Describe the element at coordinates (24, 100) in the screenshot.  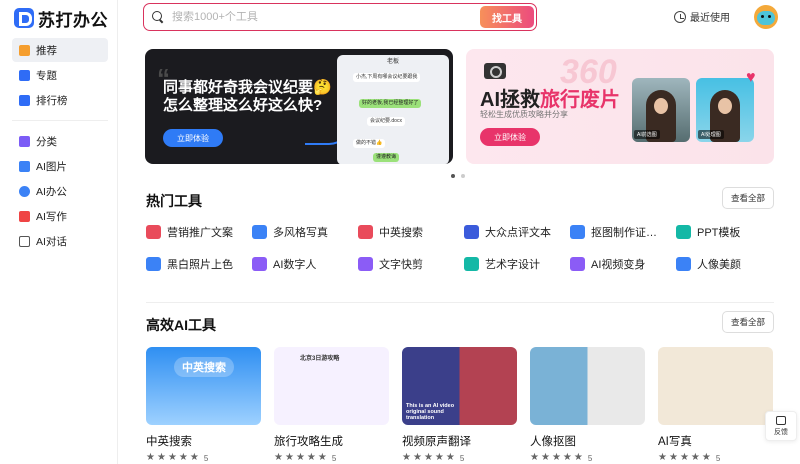
I see `bar-chart-icon` at that location.